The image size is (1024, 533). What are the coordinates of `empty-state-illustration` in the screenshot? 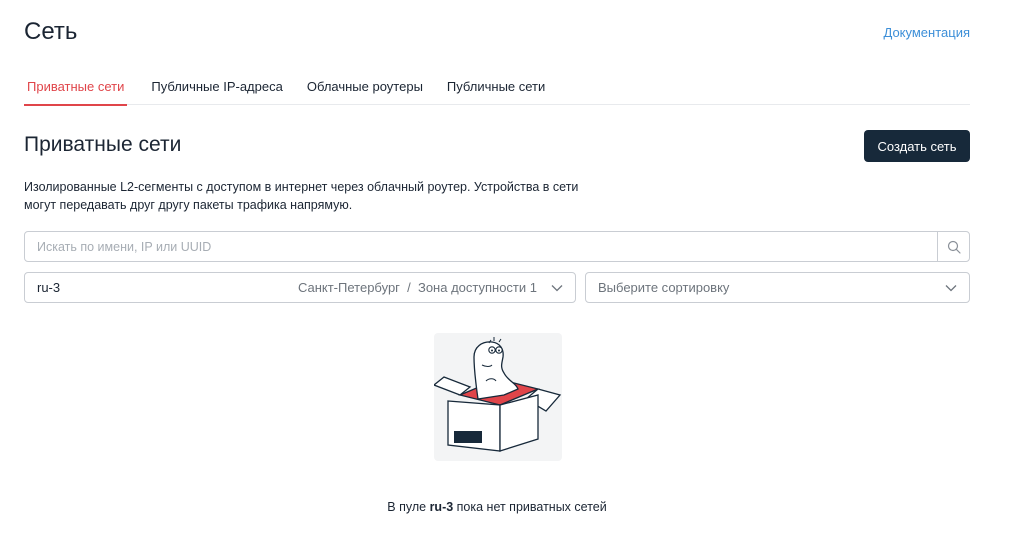 It's located at (497, 397).